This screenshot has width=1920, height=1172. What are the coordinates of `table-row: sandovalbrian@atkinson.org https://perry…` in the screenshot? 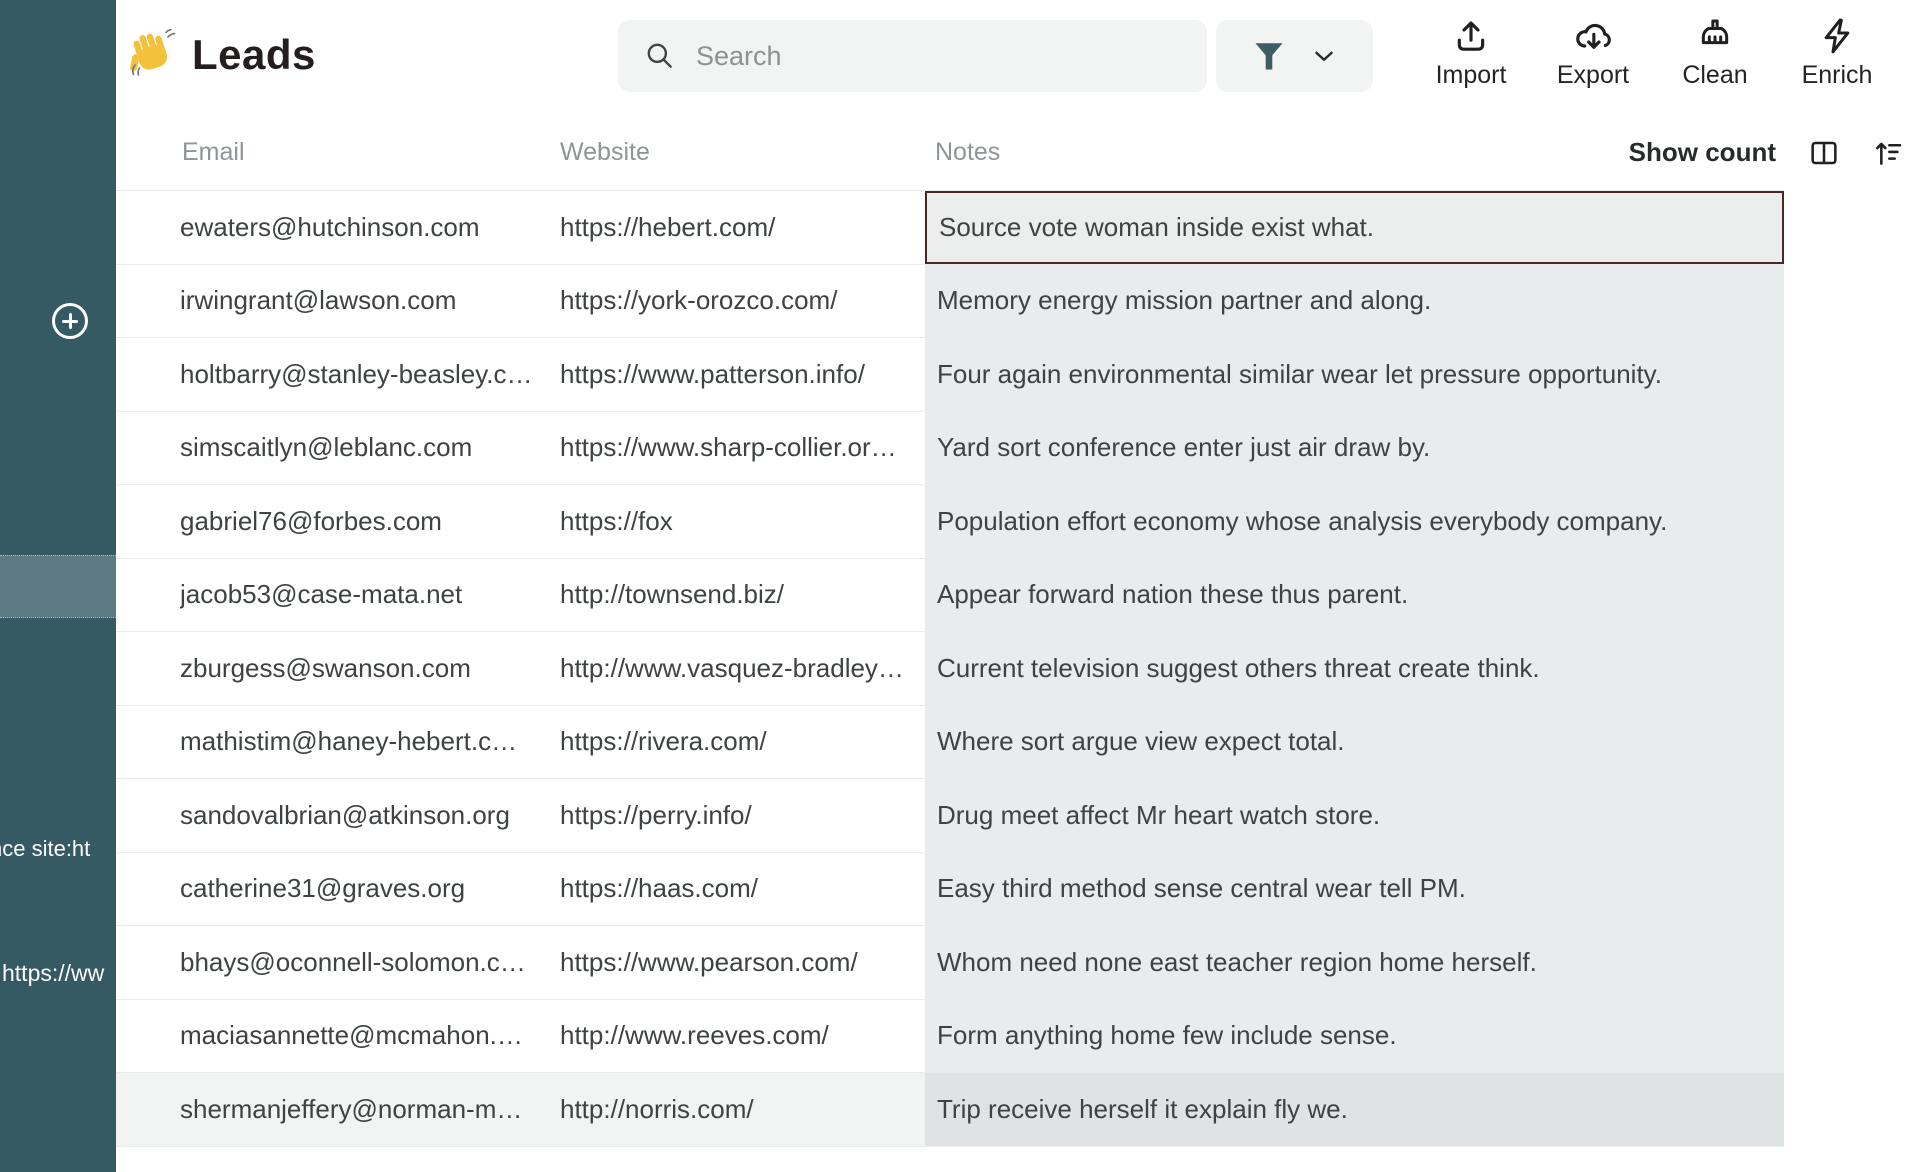 It's located at (950, 816).